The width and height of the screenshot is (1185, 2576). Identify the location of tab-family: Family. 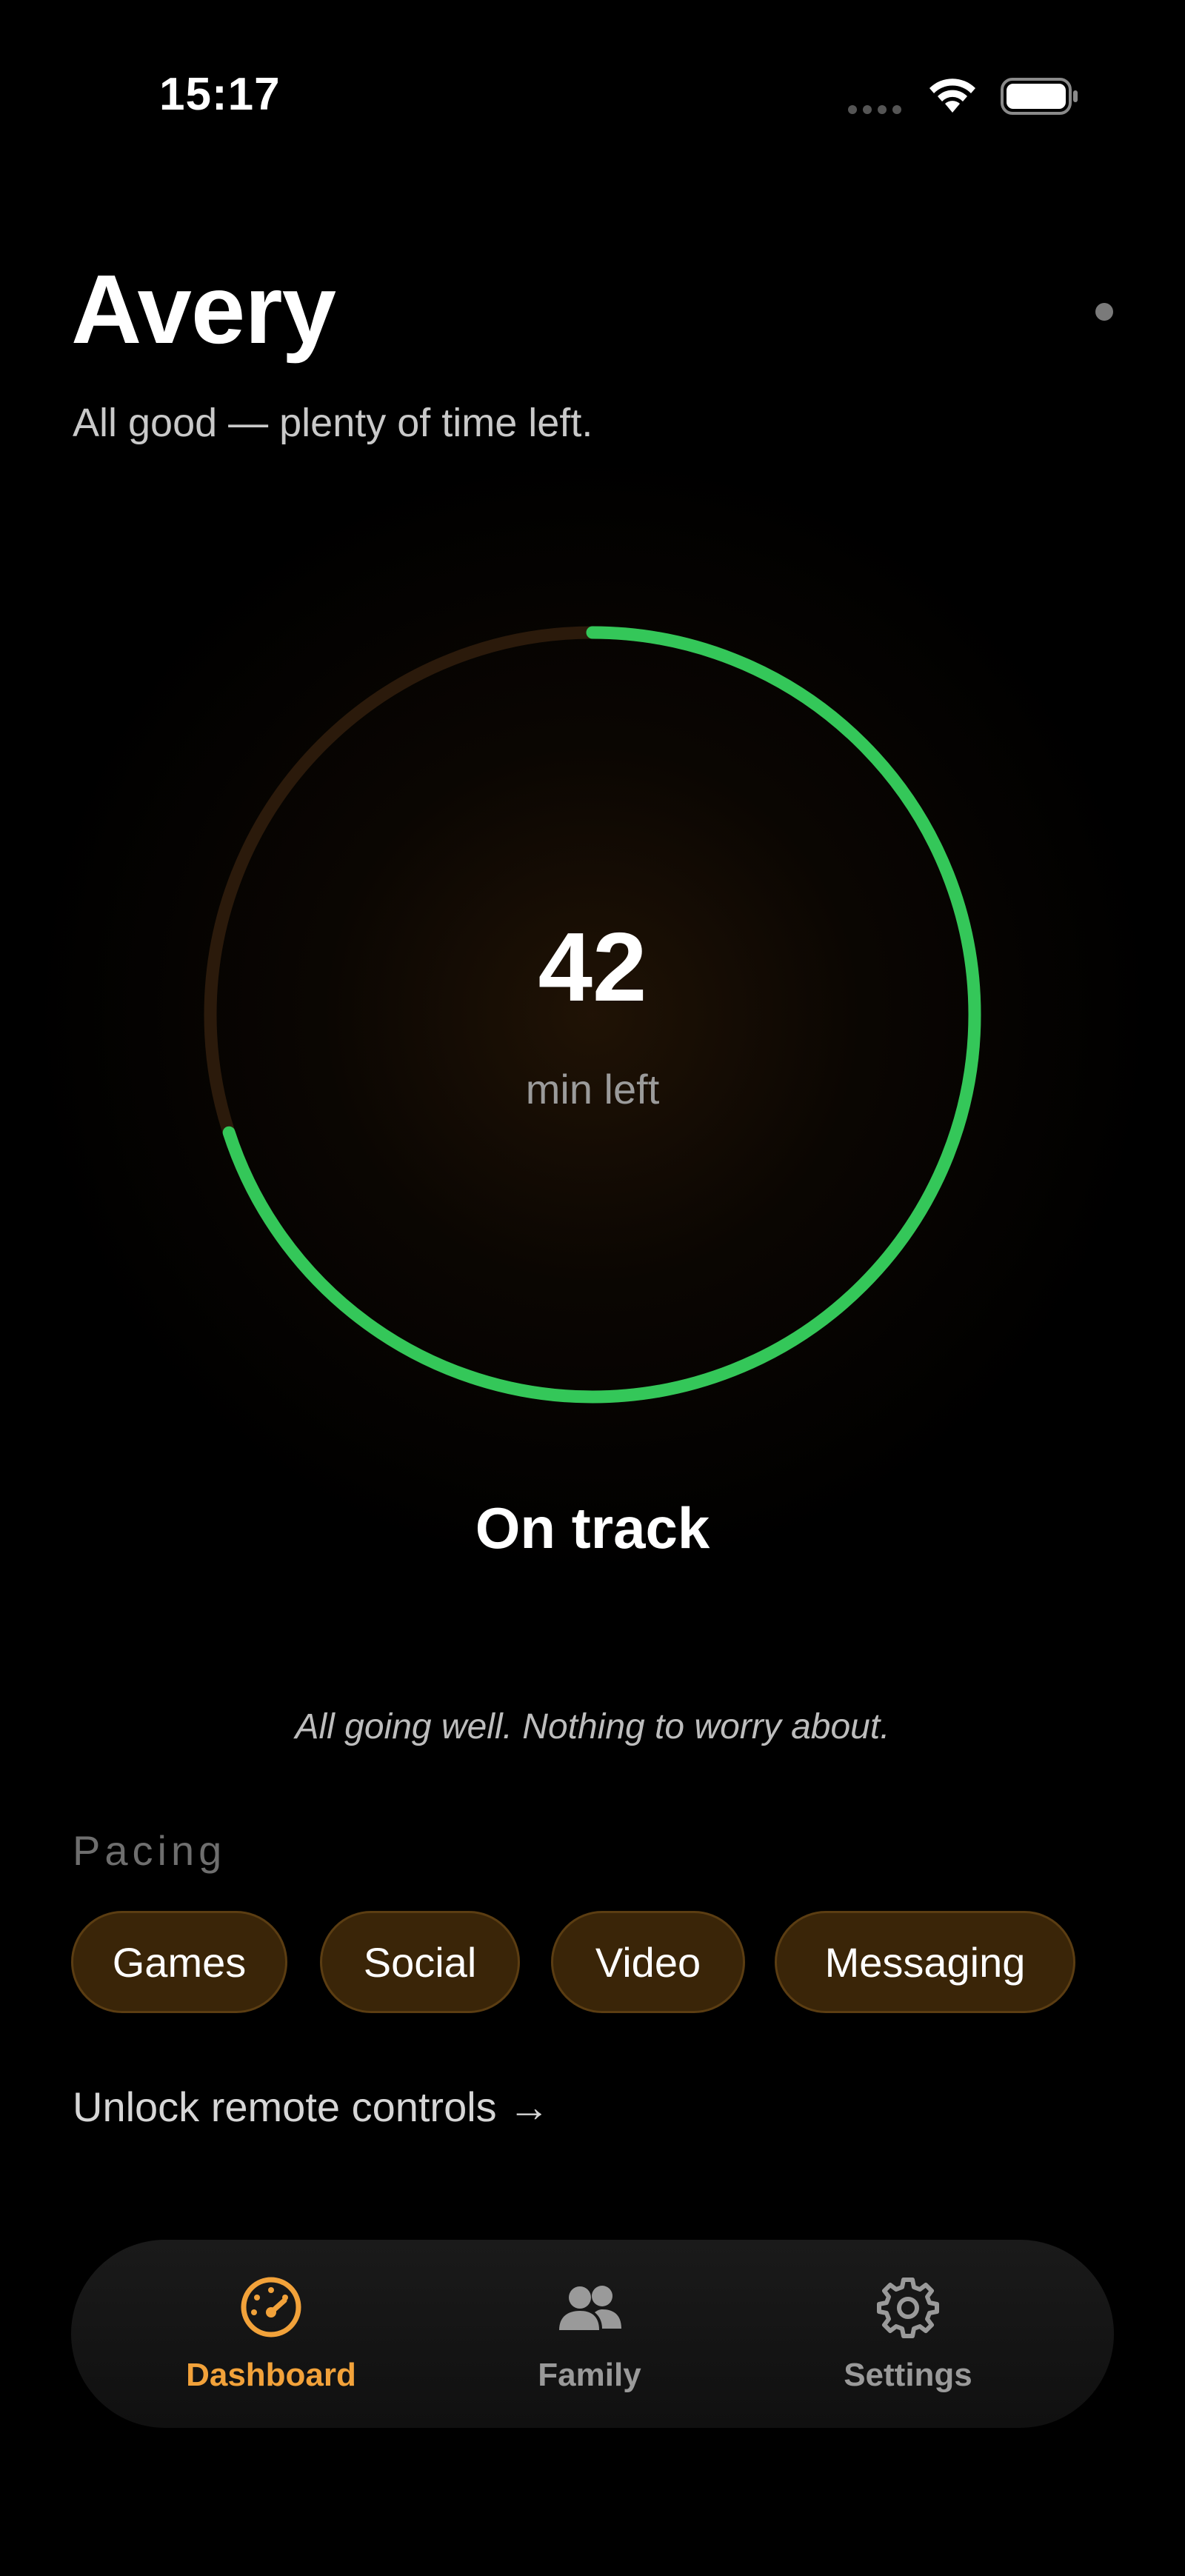
(589, 2334).